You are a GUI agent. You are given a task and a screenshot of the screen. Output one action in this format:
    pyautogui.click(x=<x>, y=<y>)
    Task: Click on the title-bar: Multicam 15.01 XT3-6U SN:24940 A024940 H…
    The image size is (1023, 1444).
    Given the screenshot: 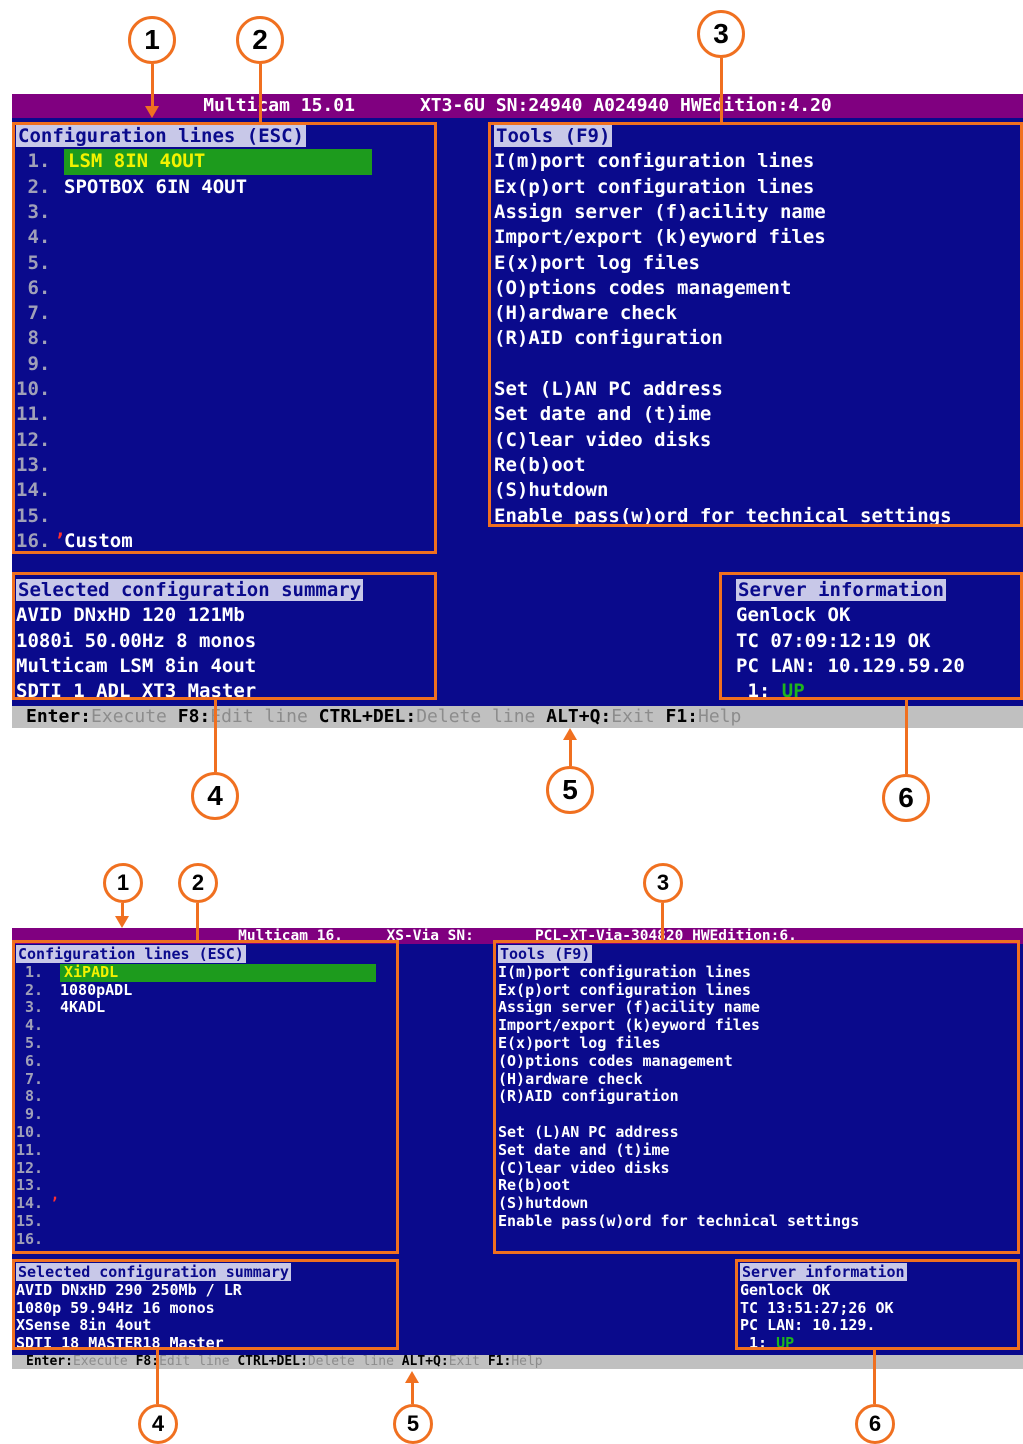 What is the action you would take?
    pyautogui.click(x=517, y=106)
    